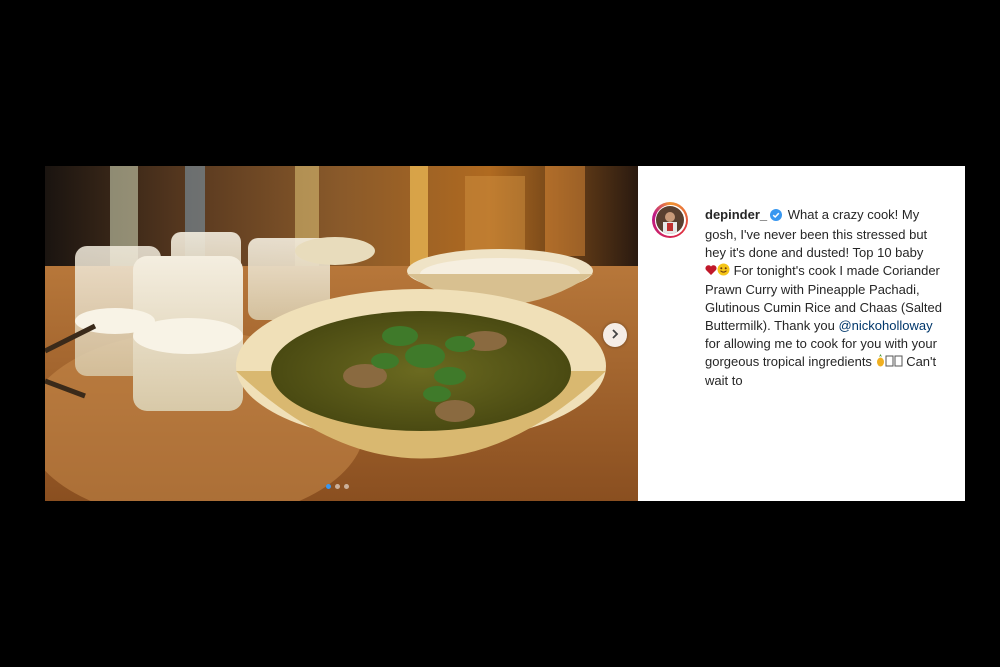 Image resolution: width=1000 pixels, height=667 pixels. I want to click on carousel-indicator, so click(337, 486).